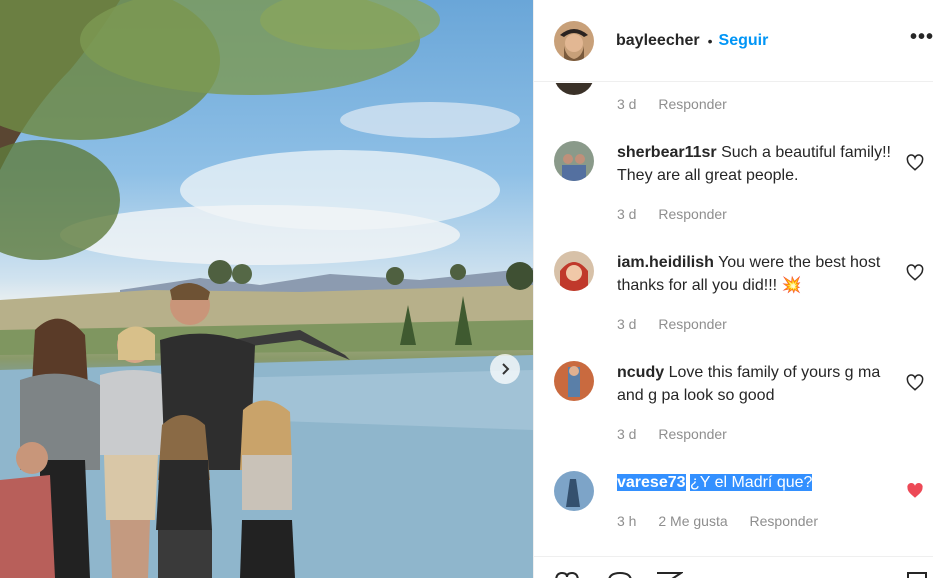 The image size is (933, 578). I want to click on like-heart-icon, so click(567, 574).